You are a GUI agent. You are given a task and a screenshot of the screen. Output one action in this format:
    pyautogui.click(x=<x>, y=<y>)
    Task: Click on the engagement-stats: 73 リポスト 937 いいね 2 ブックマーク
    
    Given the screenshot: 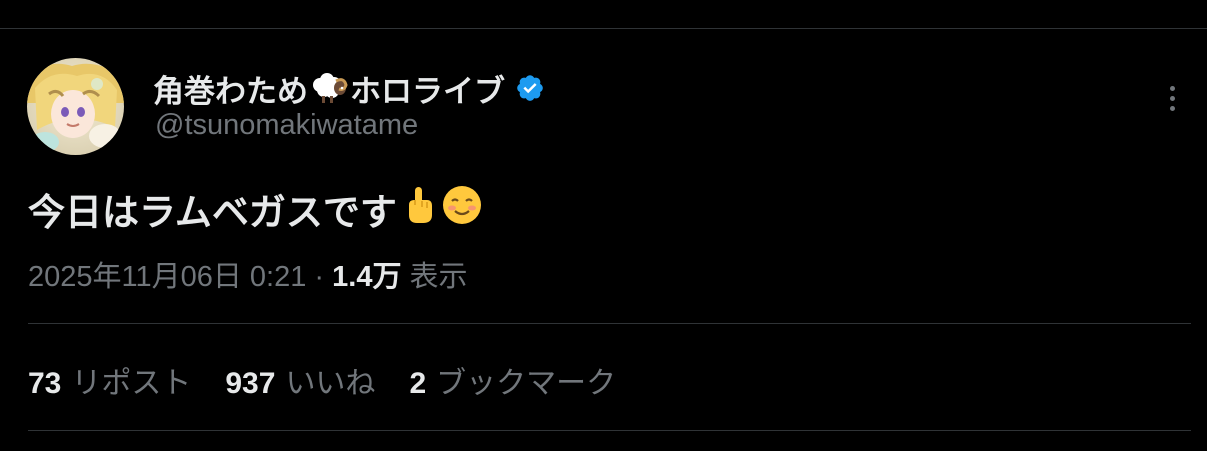 What is the action you would take?
    pyautogui.click(x=322, y=380)
    